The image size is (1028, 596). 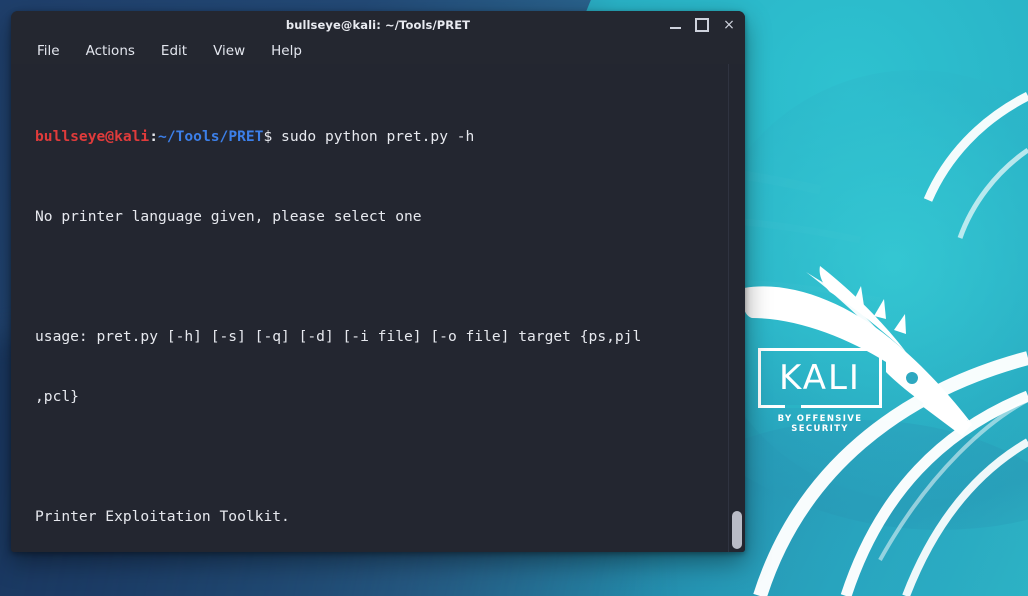 What do you see at coordinates (180, 51) in the screenshot?
I see `menu-item-edit: Edit` at bounding box center [180, 51].